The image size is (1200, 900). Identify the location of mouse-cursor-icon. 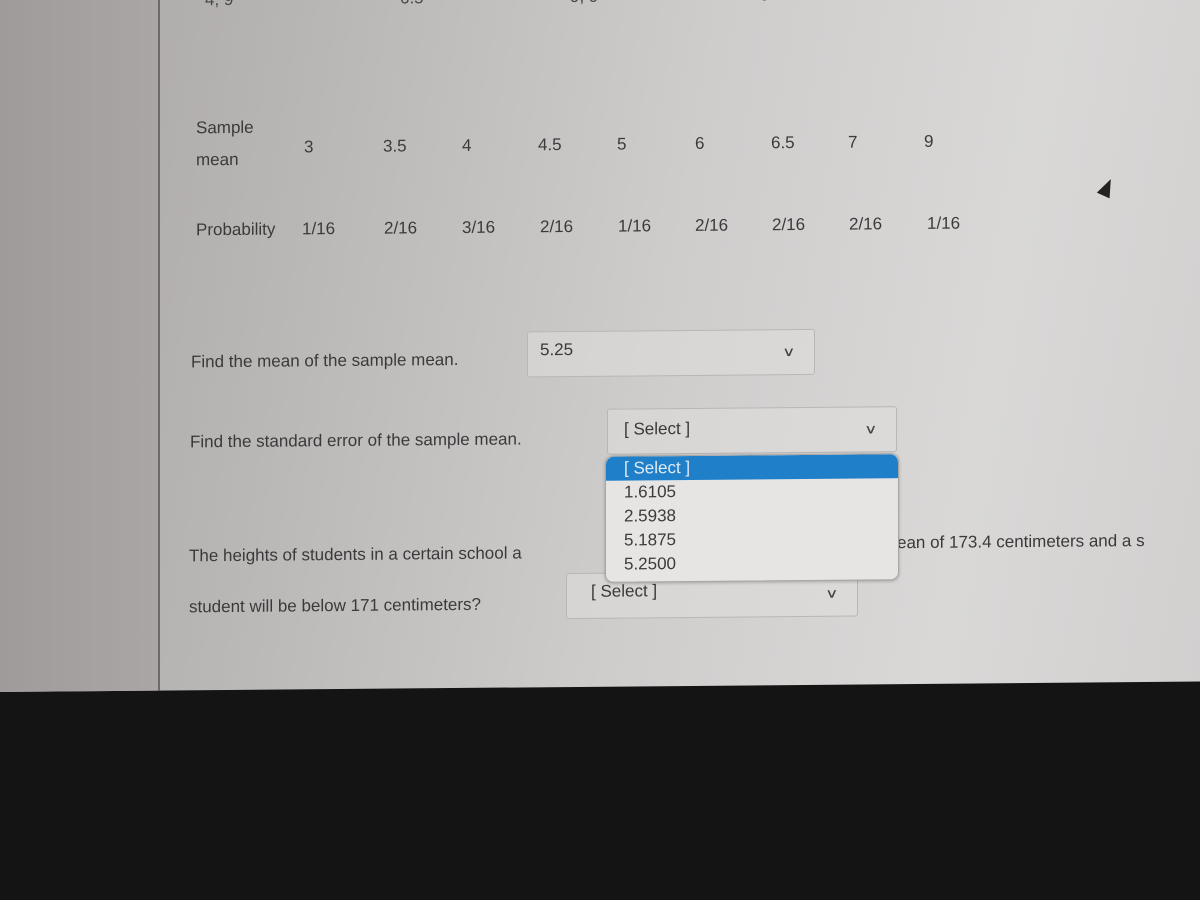
(1107, 187).